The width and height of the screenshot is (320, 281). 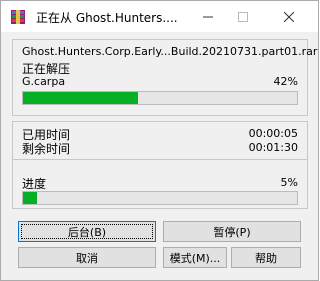 I want to click on winrar-icon, so click(x=18, y=17).